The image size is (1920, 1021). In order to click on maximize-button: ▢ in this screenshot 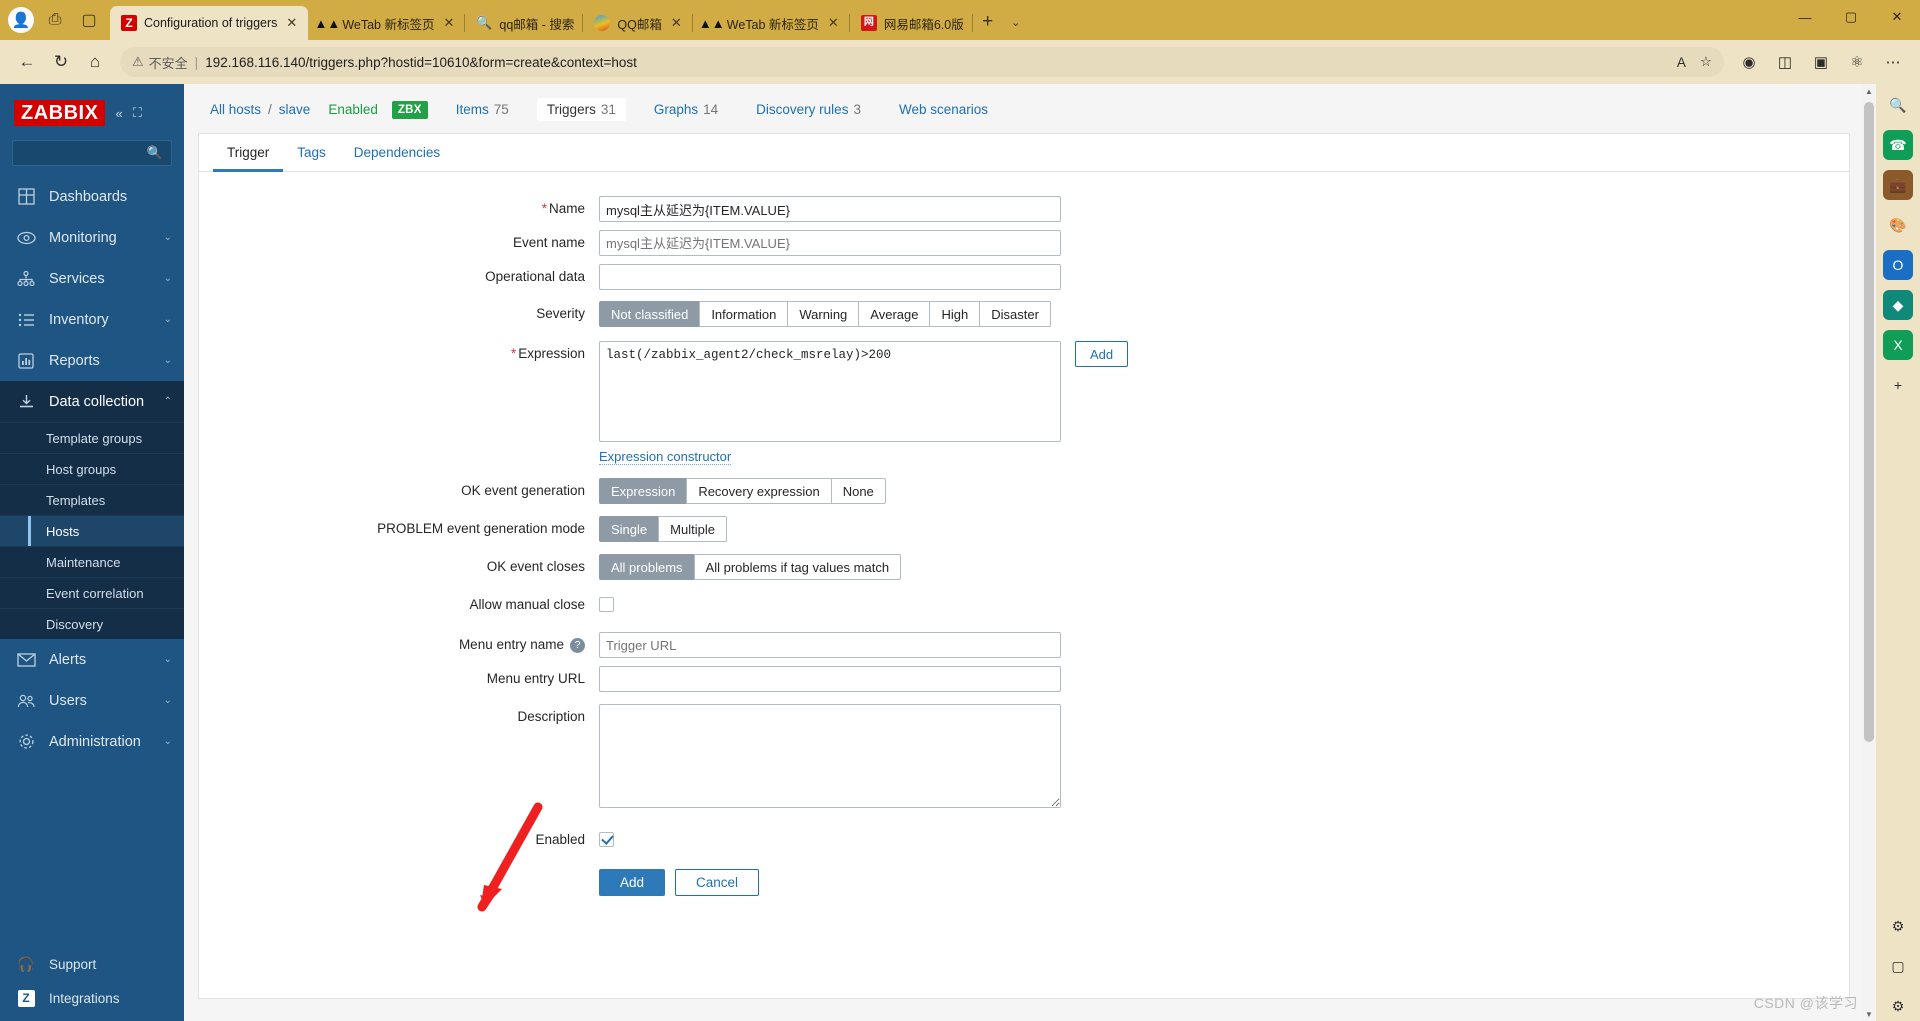, I will do `click(1851, 17)`.